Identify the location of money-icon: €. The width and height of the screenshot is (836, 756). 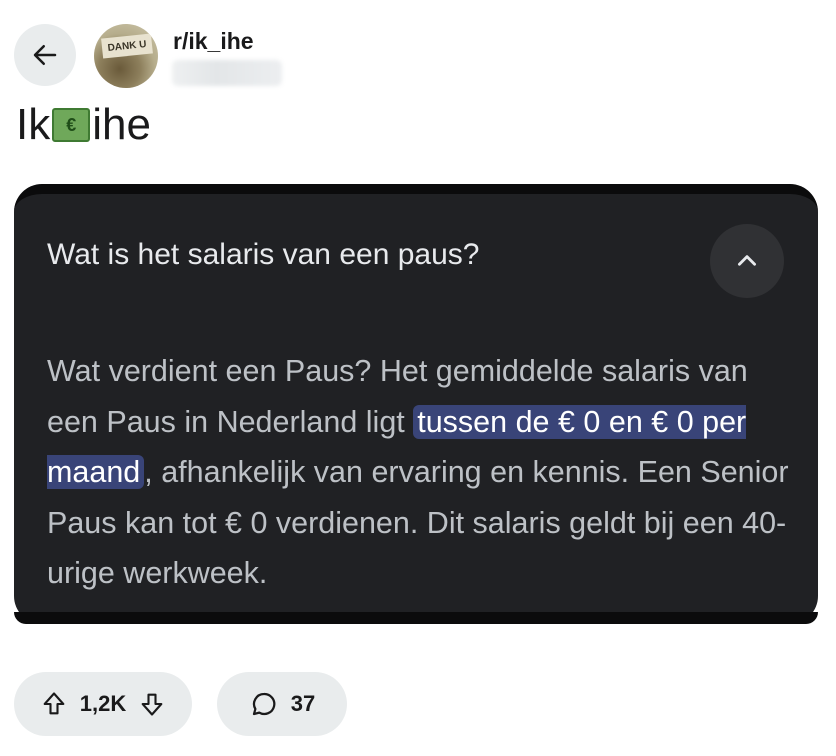
(71, 125).